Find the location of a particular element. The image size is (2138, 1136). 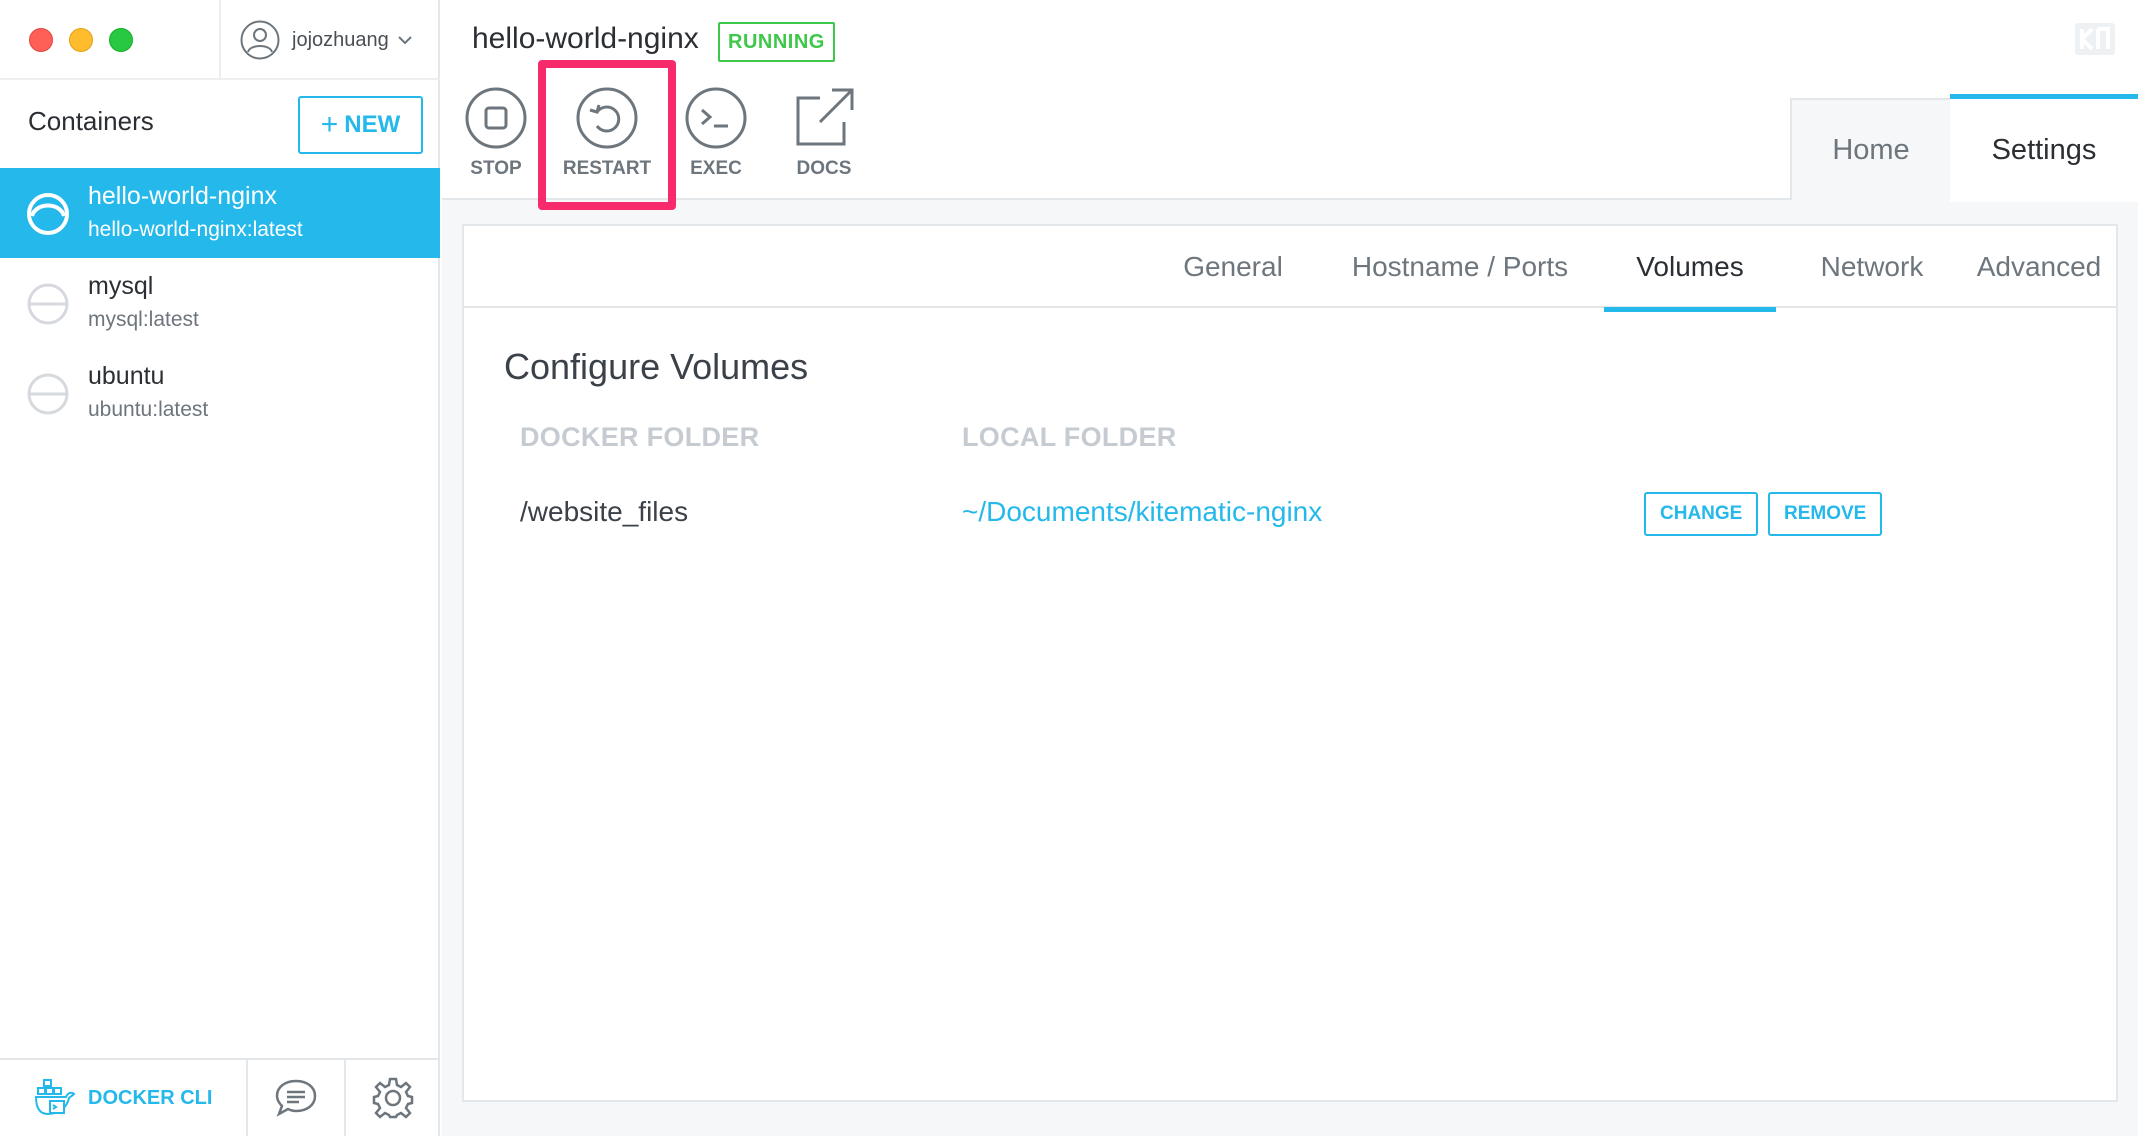

minimize-window-button is located at coordinates (81, 40).